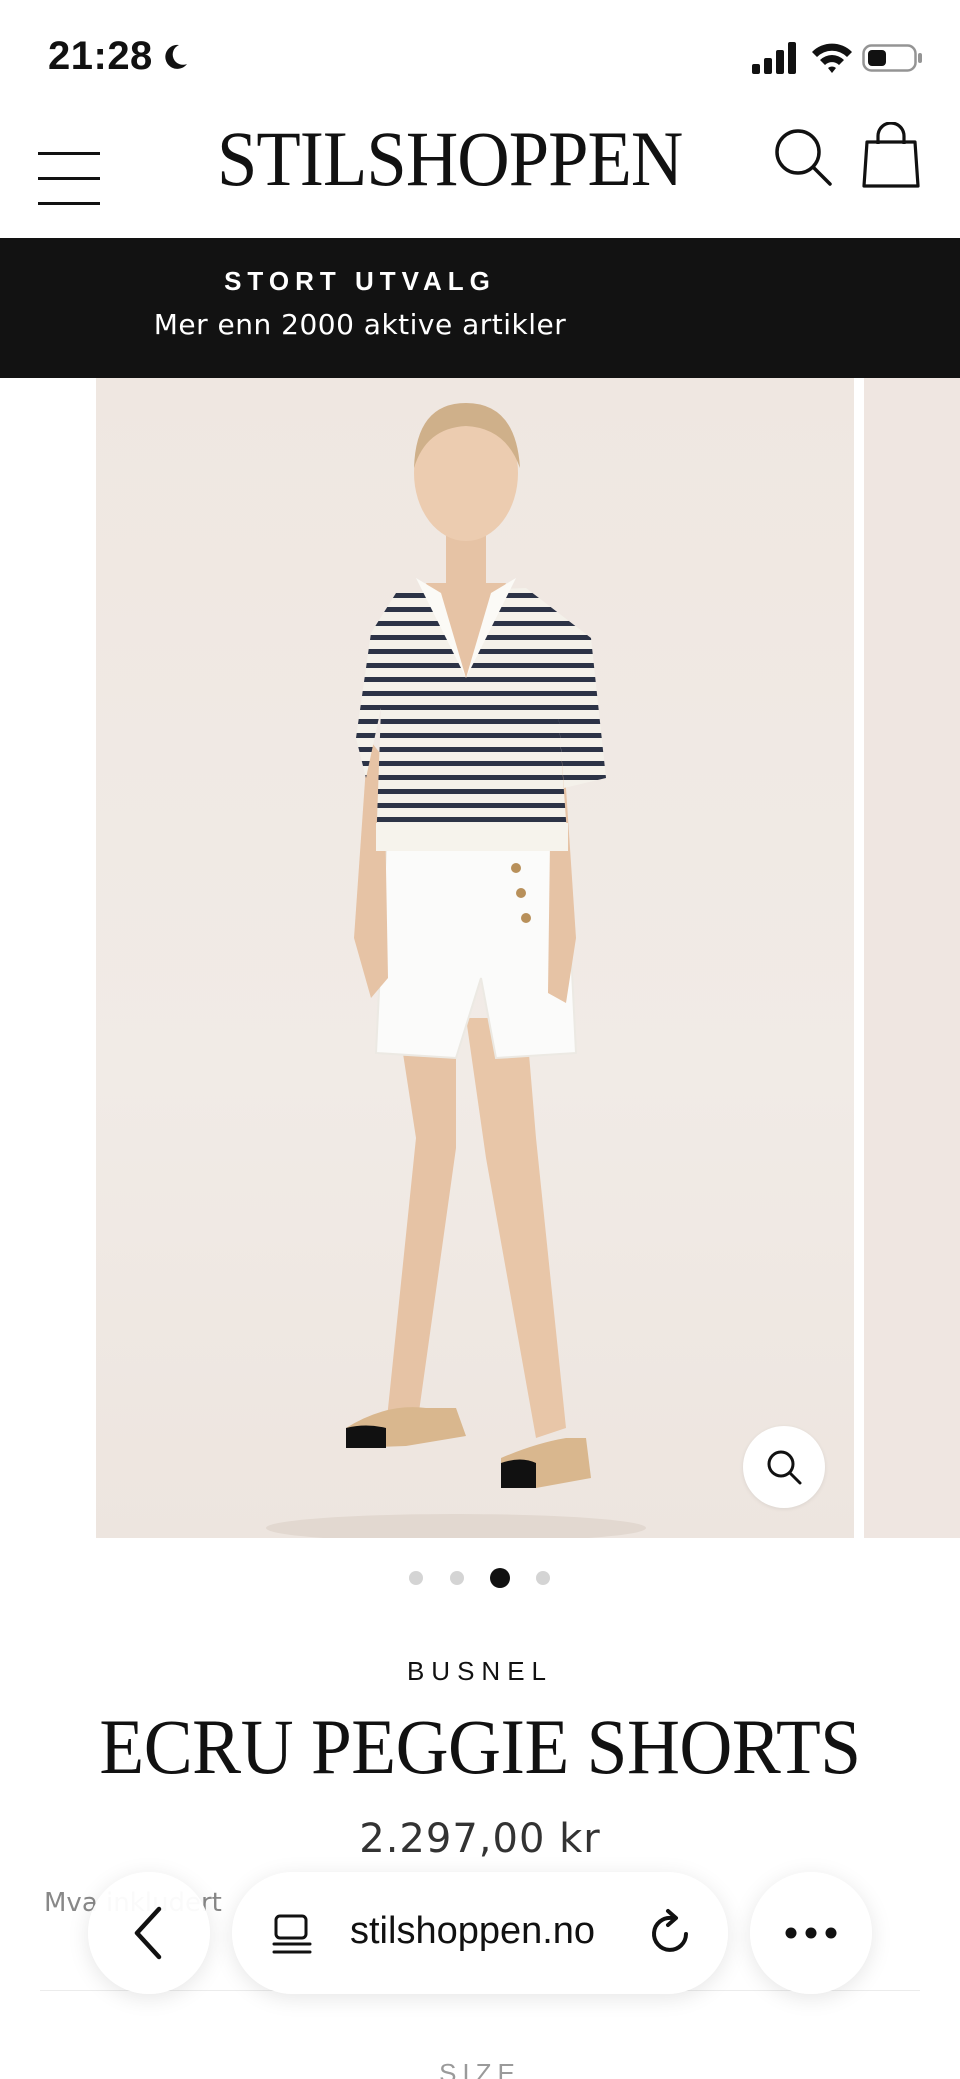 The width and height of the screenshot is (960, 2079). I want to click on more-dots-icon, so click(811, 1933).